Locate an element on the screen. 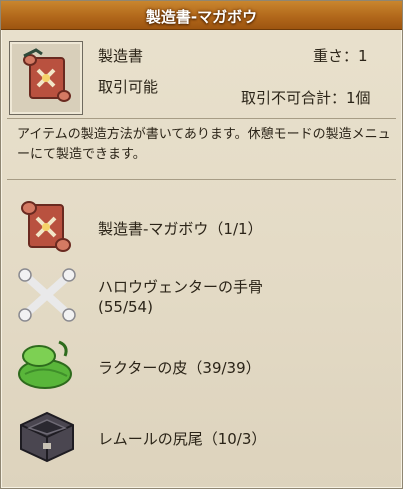  material-label: 製造書-マガボウ（1/1） is located at coordinates (180, 229).